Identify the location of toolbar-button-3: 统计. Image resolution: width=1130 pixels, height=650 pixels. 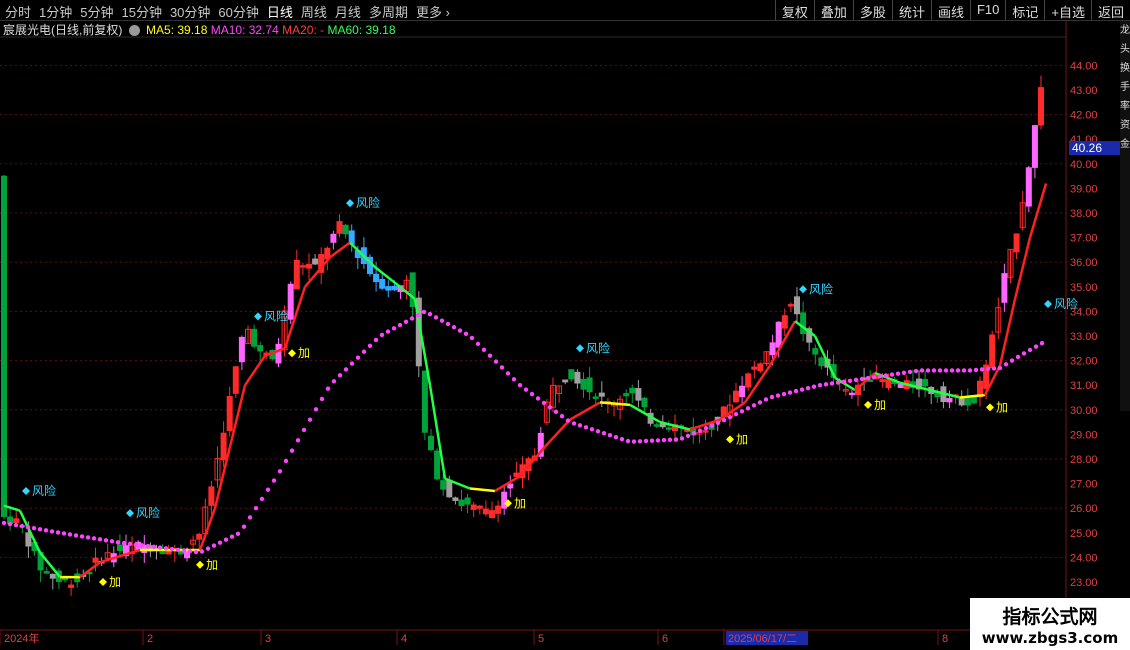
(911, 10).